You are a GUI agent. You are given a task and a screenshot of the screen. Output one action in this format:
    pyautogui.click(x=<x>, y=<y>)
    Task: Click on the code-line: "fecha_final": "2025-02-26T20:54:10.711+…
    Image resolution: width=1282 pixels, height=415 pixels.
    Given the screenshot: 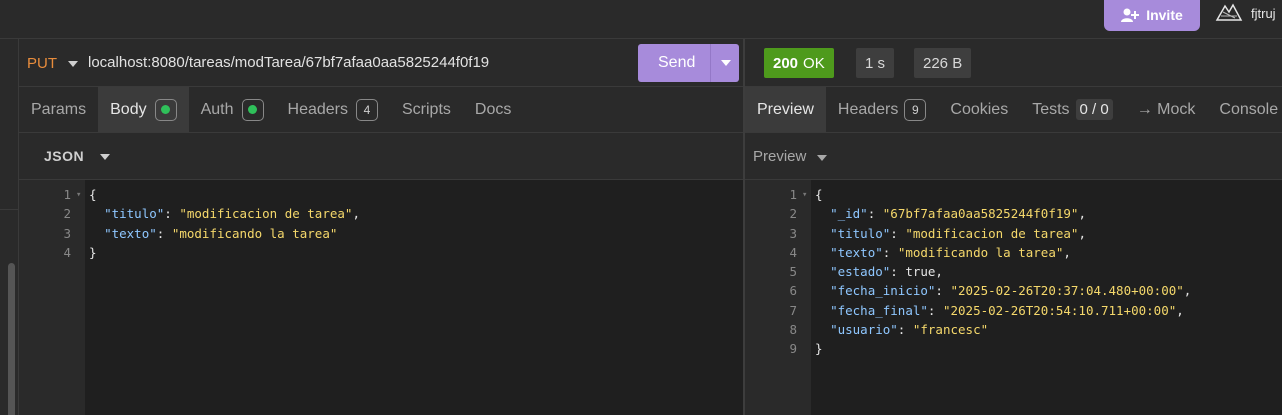 What is the action you would take?
    pyautogui.click(x=1007, y=310)
    